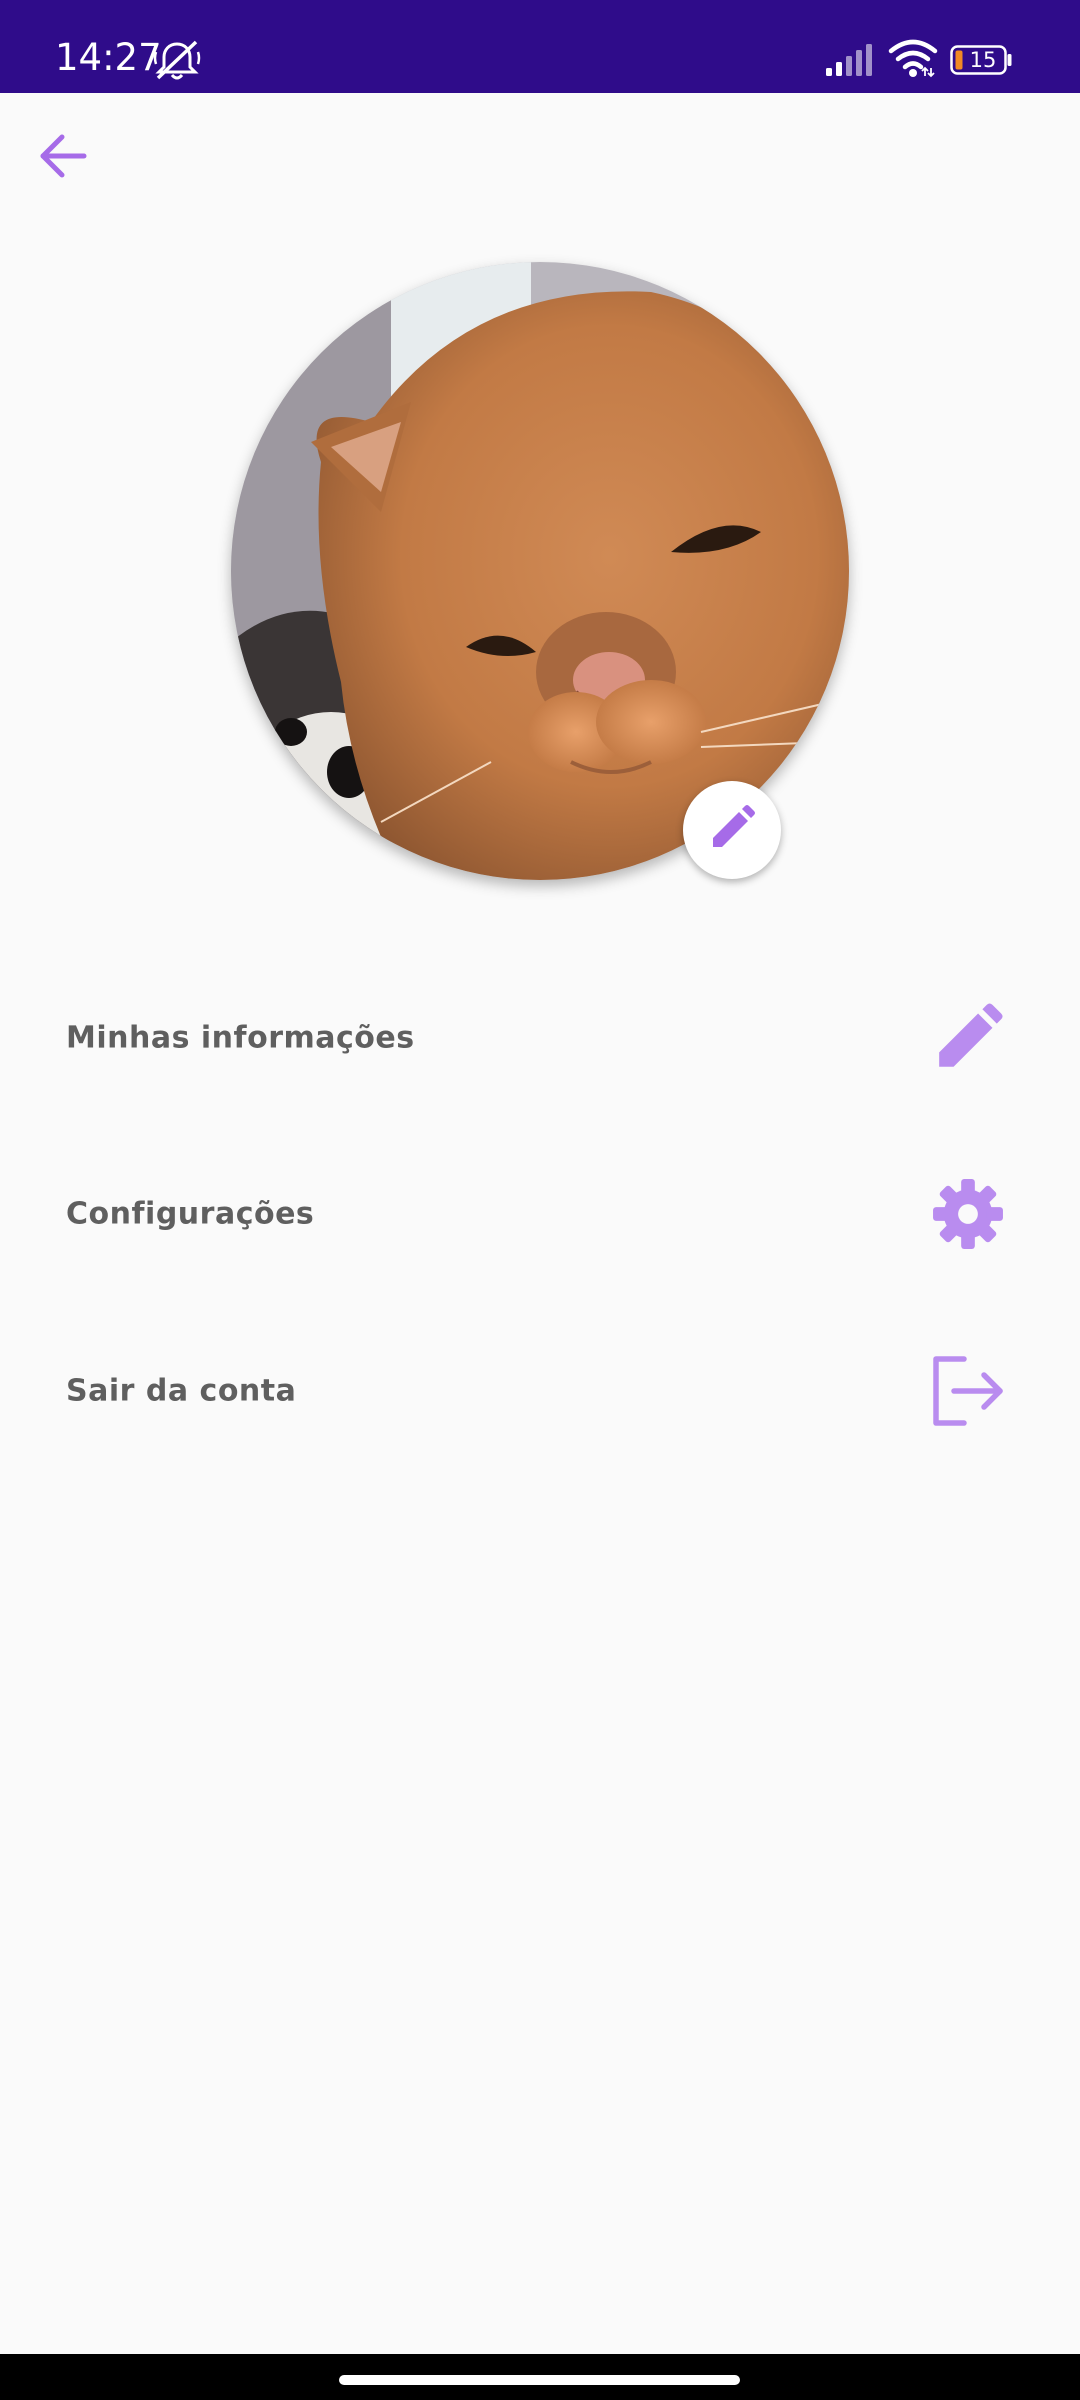 The width and height of the screenshot is (1080, 2400). Describe the element at coordinates (108, 57) in the screenshot. I see `status-time: 14:27` at that location.